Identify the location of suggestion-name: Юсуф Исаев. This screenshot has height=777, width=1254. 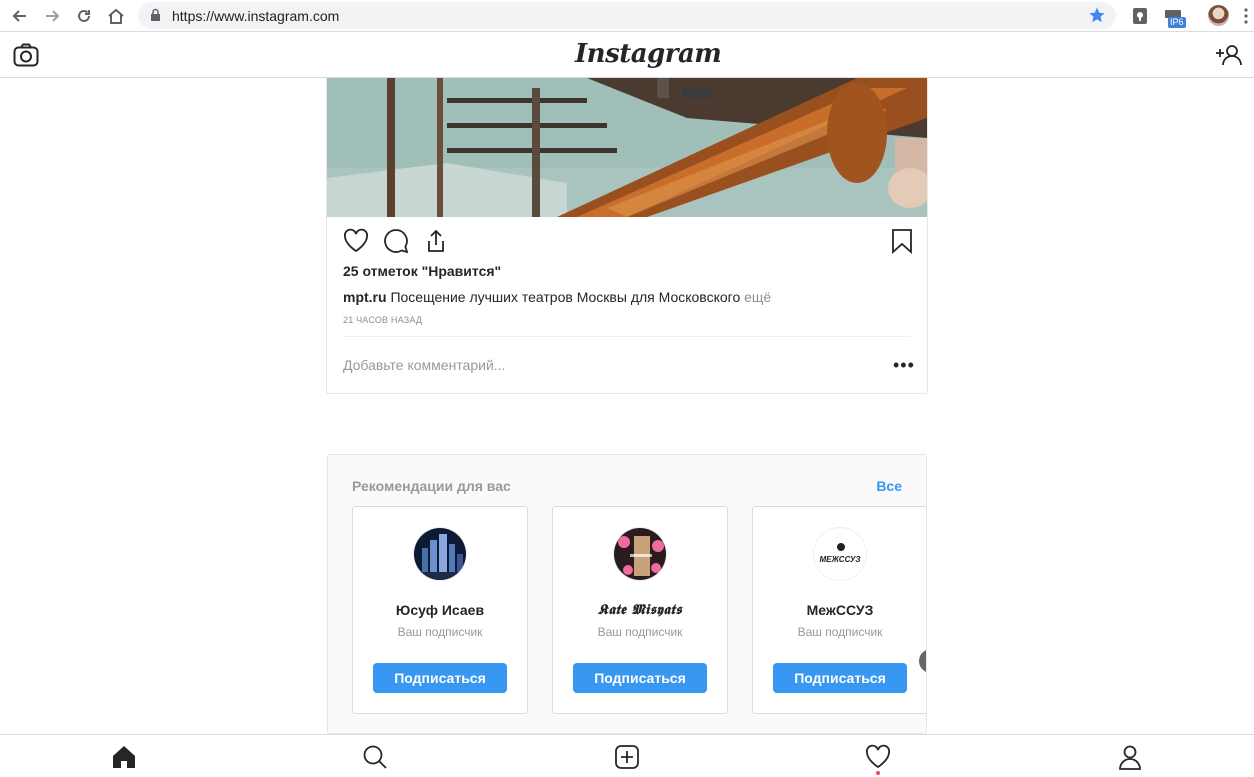
(440, 610).